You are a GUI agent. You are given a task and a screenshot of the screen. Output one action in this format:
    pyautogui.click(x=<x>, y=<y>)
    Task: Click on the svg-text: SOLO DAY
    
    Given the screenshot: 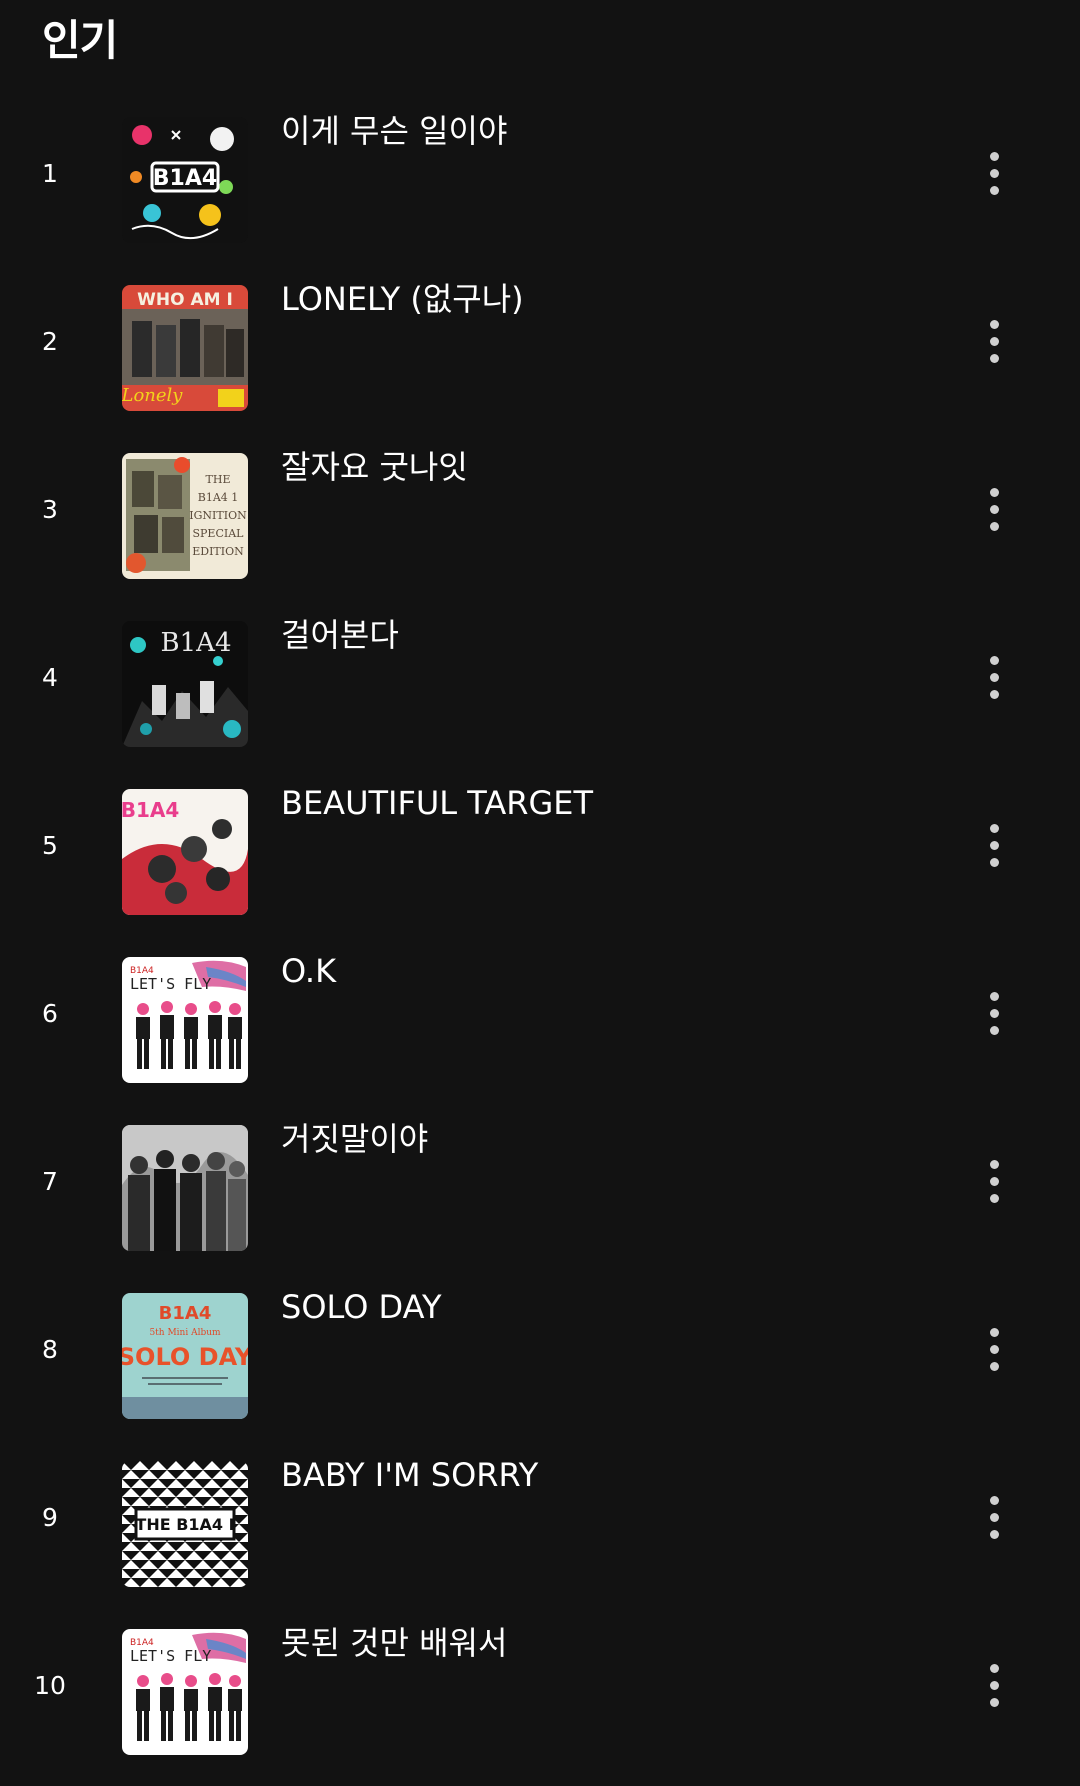 What is the action you would take?
    pyautogui.click(x=185, y=1357)
    